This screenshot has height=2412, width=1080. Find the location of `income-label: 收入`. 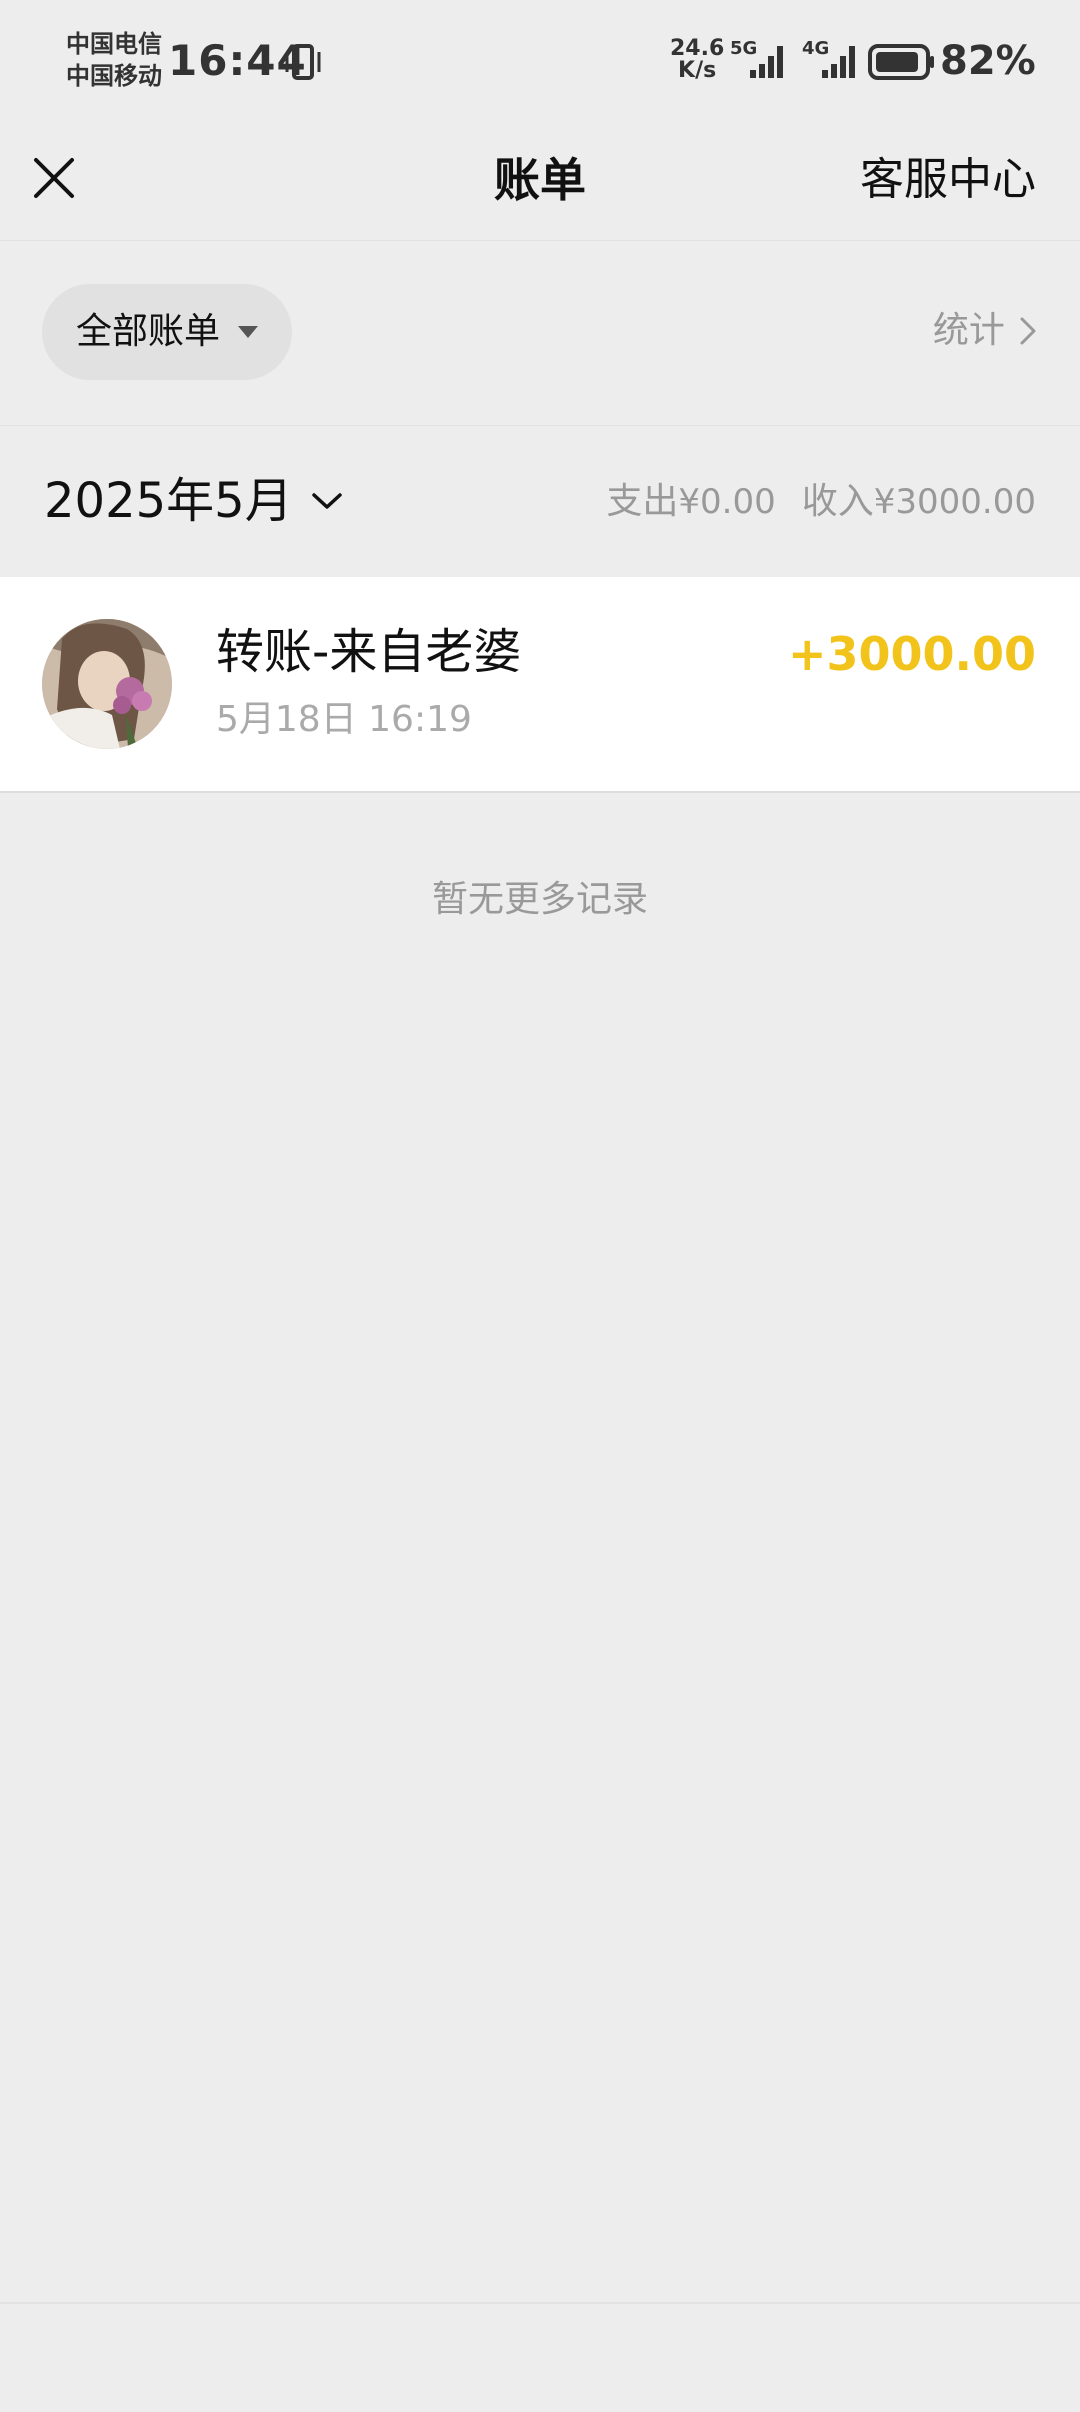

income-label: 收入 is located at coordinates (837, 501).